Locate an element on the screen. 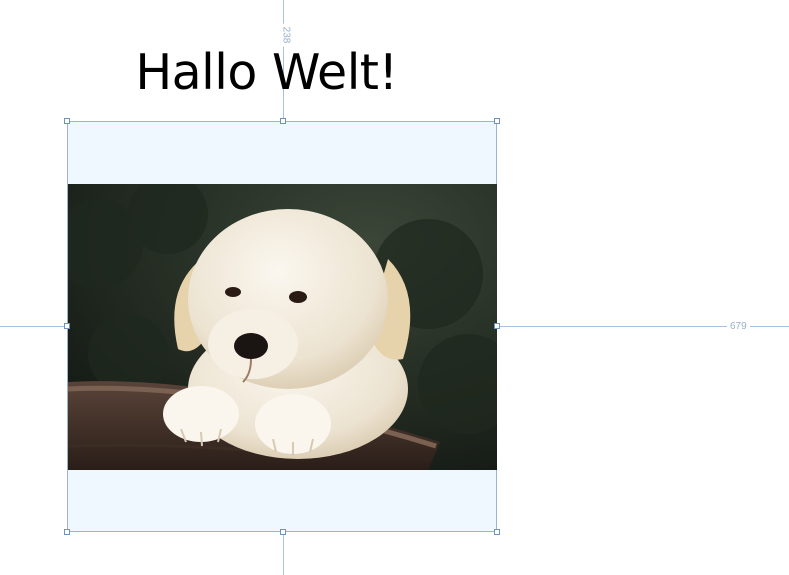 The image size is (789, 575). resize-handle-top-left is located at coordinates (67, 121).